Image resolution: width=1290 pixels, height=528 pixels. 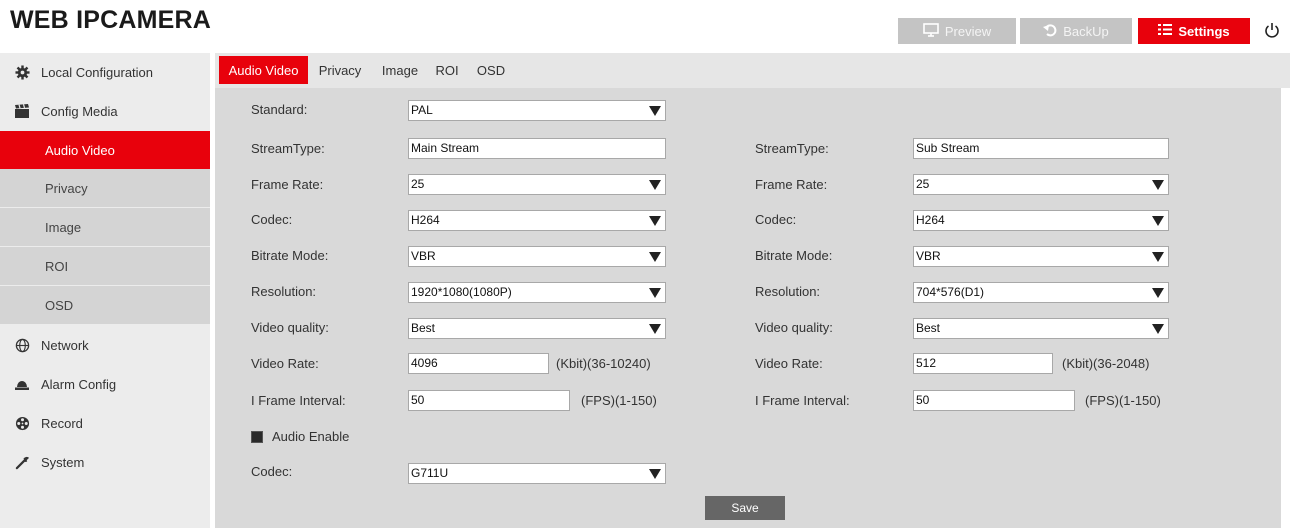 I want to click on sidebar-item-alarm-config: Alarm Config, so click(x=105, y=384).